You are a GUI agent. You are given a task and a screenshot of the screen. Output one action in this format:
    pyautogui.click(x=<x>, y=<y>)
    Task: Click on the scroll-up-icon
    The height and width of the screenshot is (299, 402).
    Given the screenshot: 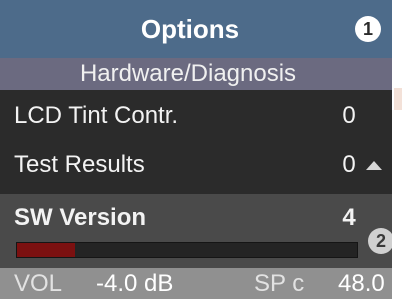 What is the action you would take?
    pyautogui.click(x=374, y=165)
    